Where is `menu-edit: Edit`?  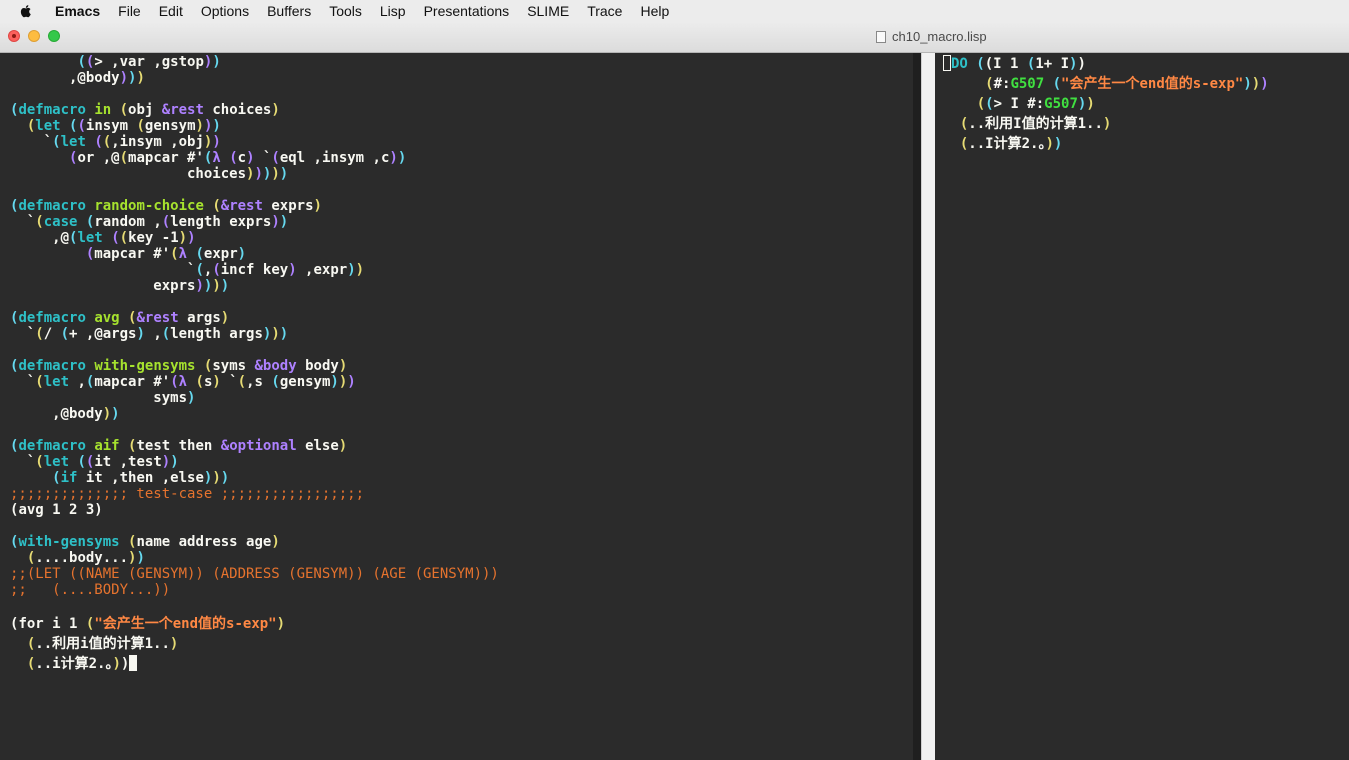 menu-edit: Edit is located at coordinates (171, 11).